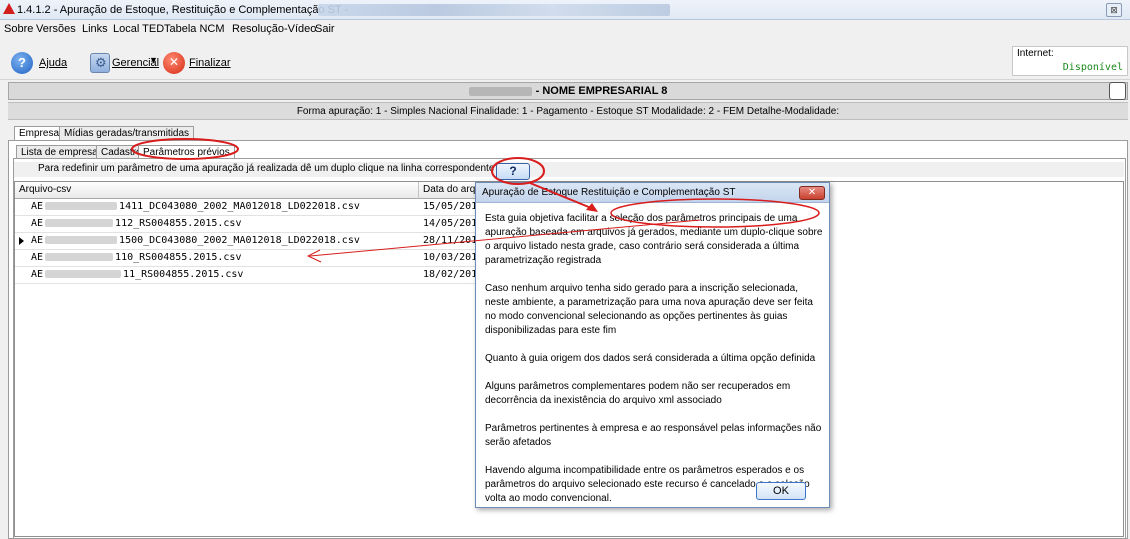 This screenshot has height=539, width=1130. Describe the element at coordinates (246, 224) in the screenshot. I see `table-row: AE 112_RS004855.2015.csv 14/05/201` at that location.